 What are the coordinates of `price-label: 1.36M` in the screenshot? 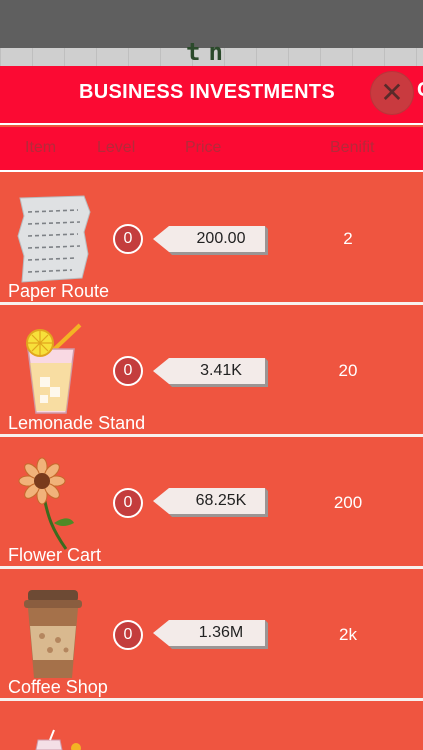 It's located at (221, 632).